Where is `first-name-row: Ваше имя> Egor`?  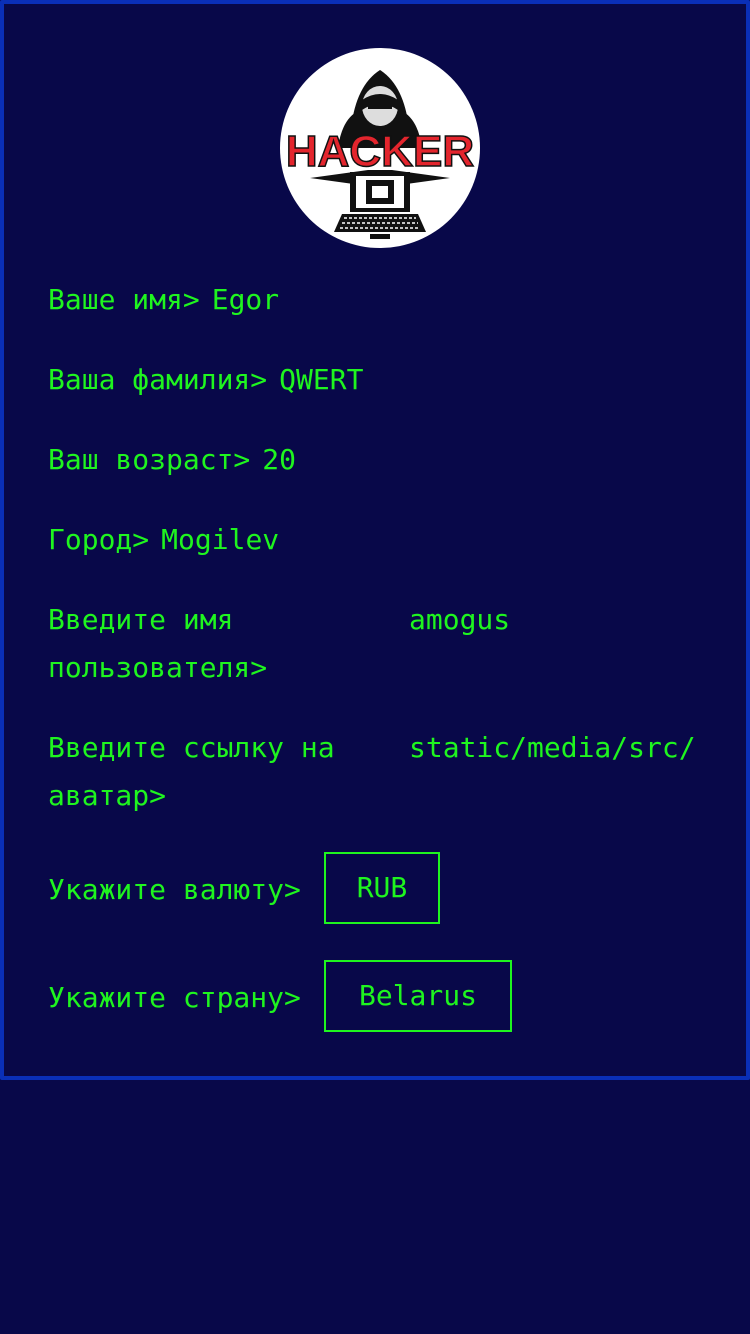 first-name-row: Ваше имя> Egor is located at coordinates (163, 300).